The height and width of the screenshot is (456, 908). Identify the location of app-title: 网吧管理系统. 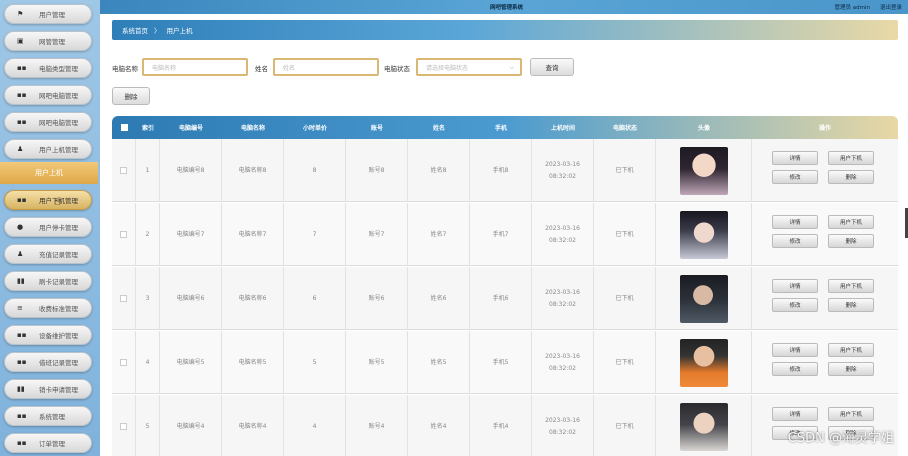
(507, 8).